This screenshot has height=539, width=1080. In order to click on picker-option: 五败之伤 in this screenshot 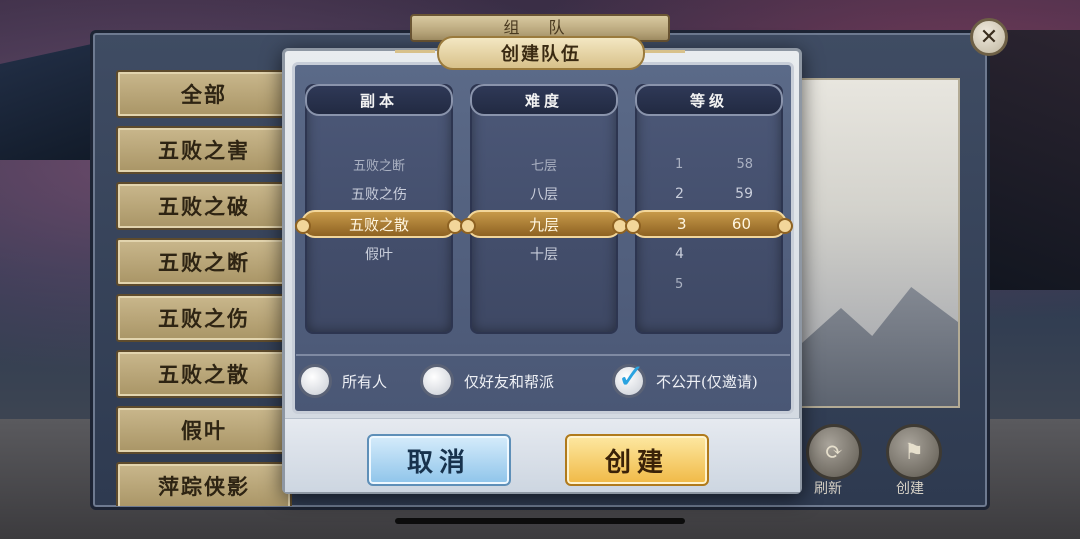, I will do `click(379, 194)`.